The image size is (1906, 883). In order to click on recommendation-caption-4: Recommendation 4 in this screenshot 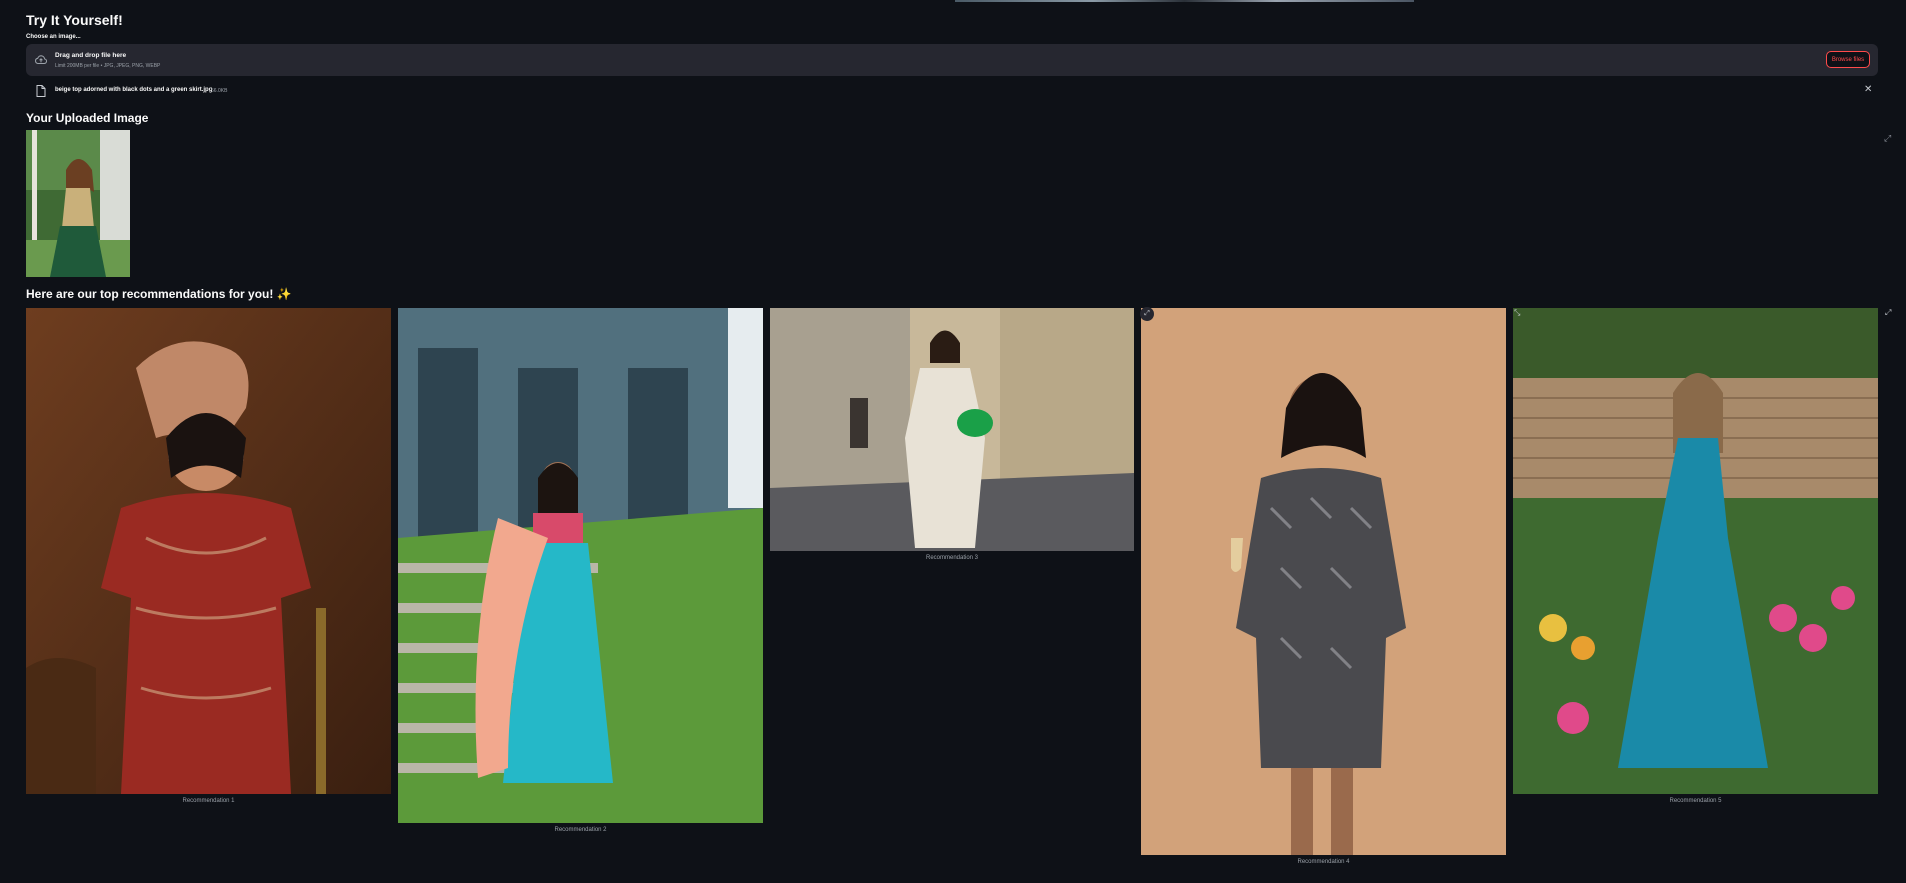, I will do `click(1323, 862)`.